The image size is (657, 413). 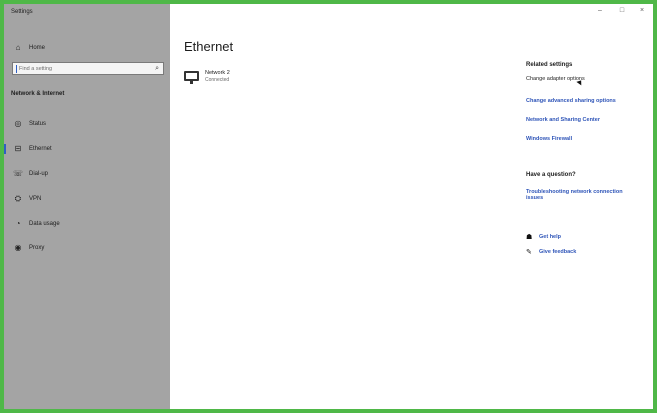 I want to click on sidebar-item-label: Proxy, so click(x=37, y=248).